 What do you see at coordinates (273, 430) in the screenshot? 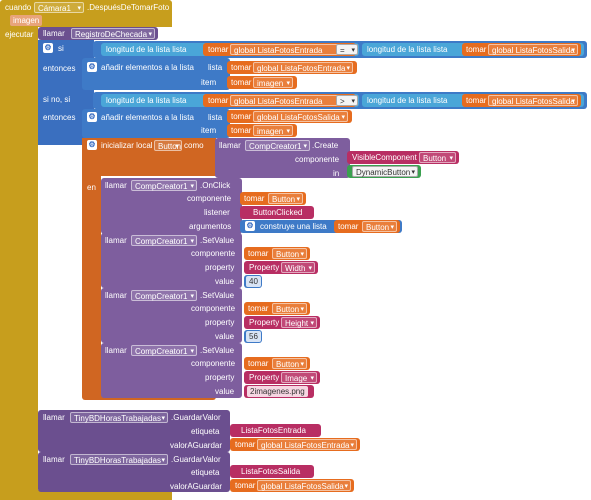
I see `tag-text: ListaFotosEntrada` at bounding box center [273, 430].